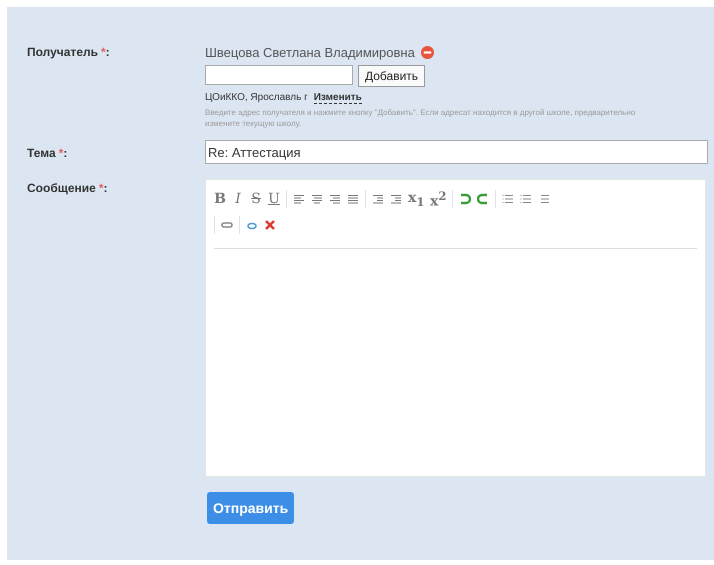 The width and height of the screenshot is (714, 565). What do you see at coordinates (338, 98) in the screenshot?
I see `change-link: Изменить` at bounding box center [338, 98].